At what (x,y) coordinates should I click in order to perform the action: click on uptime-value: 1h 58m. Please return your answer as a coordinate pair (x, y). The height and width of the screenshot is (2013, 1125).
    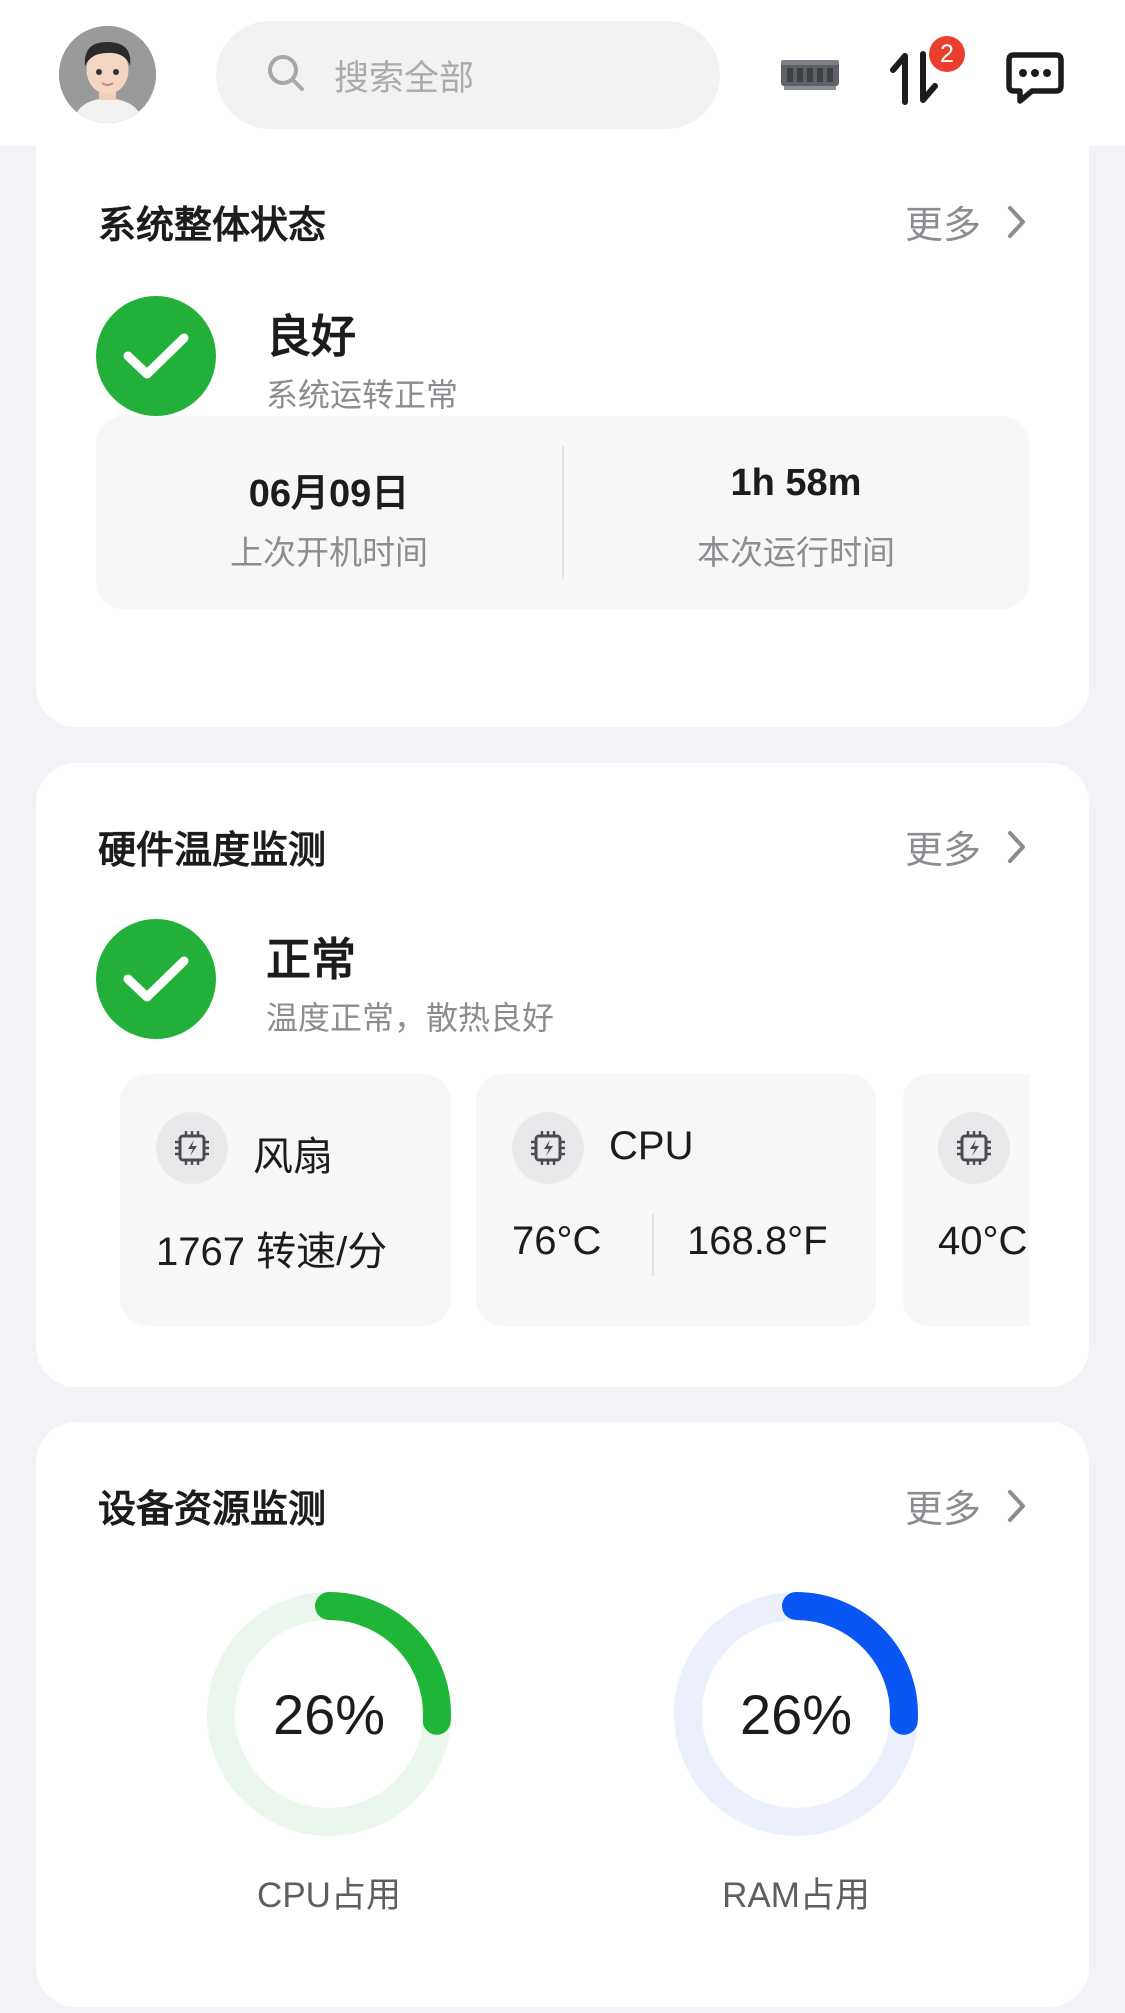
    Looking at the image, I should click on (796, 483).